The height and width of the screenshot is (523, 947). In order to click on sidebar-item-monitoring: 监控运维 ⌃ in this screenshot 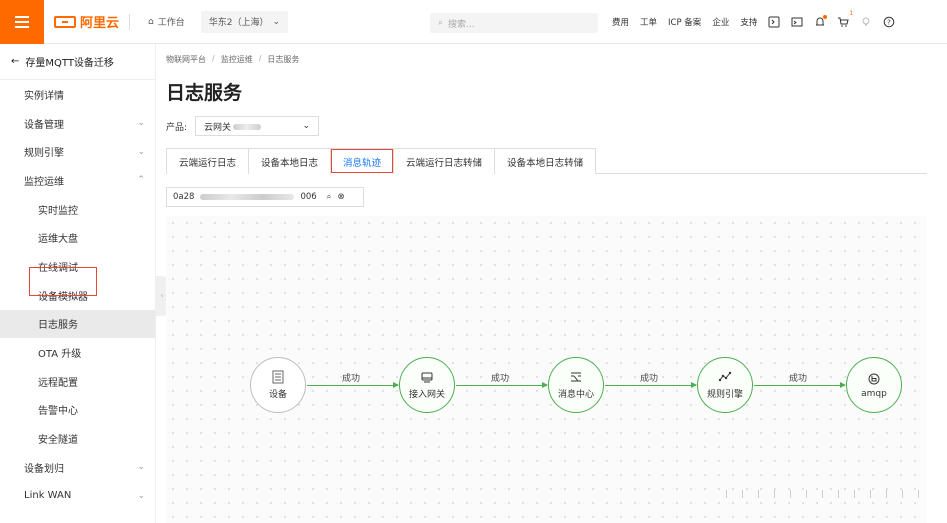, I will do `click(77, 180)`.